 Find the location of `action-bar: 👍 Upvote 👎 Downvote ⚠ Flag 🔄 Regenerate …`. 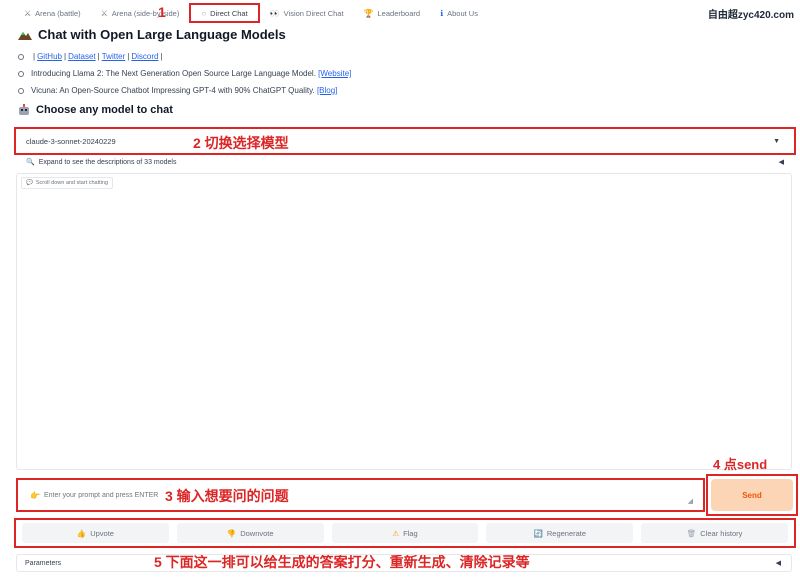

action-bar: 👍 Upvote 👎 Downvote ⚠ Flag 🔄 Regenerate … is located at coordinates (405, 533).